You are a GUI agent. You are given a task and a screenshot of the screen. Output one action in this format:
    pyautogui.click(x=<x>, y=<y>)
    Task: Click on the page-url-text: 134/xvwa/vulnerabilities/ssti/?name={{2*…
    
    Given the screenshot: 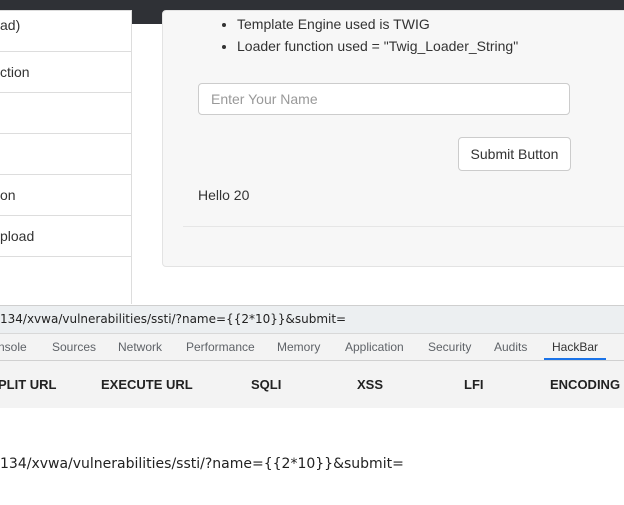 What is the action you would take?
    pyautogui.click(x=173, y=319)
    